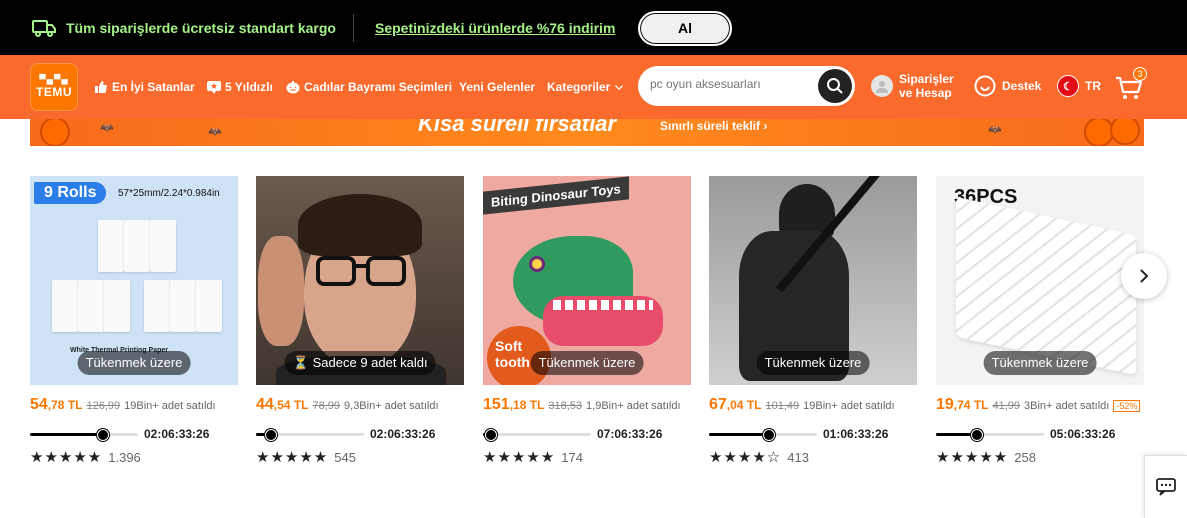 This screenshot has height=518, width=1187. I want to click on price-fraction: ,54 TL, so click(291, 405).